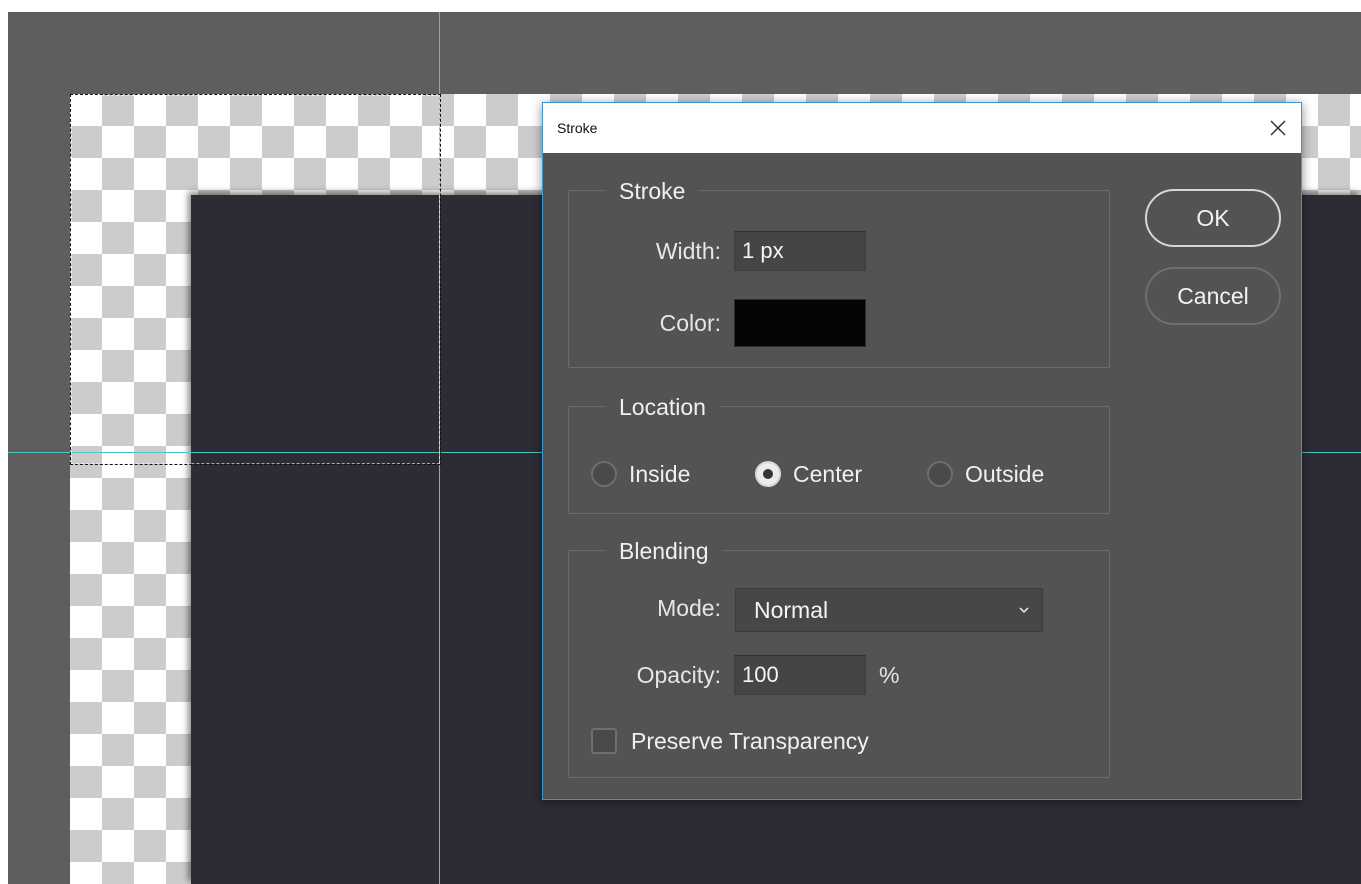 The height and width of the screenshot is (884, 1361). What do you see at coordinates (1213, 218) in the screenshot?
I see `ok-button: OK` at bounding box center [1213, 218].